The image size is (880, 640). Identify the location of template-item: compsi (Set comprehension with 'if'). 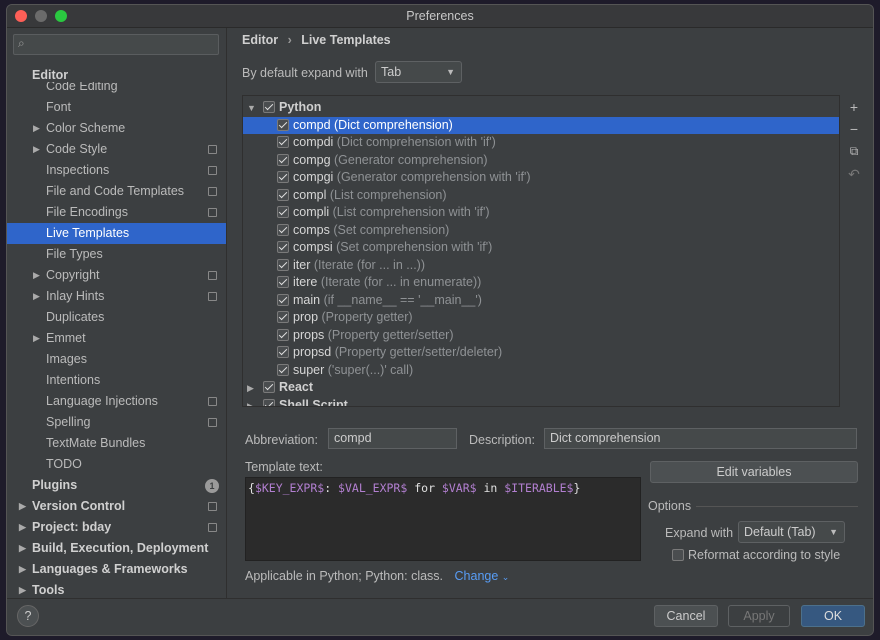
(541, 248).